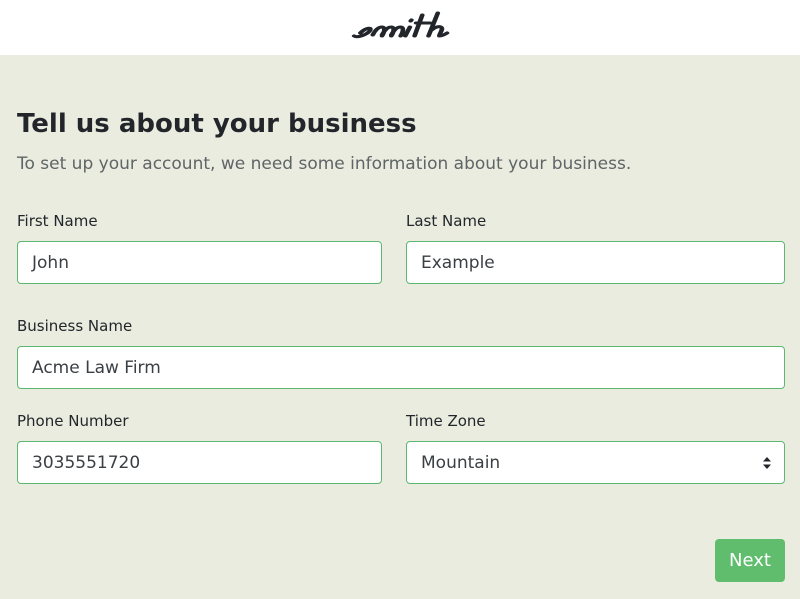 The image size is (800, 599). Describe the element at coordinates (461, 462) in the screenshot. I see `time-zone-value: Mountain` at that location.